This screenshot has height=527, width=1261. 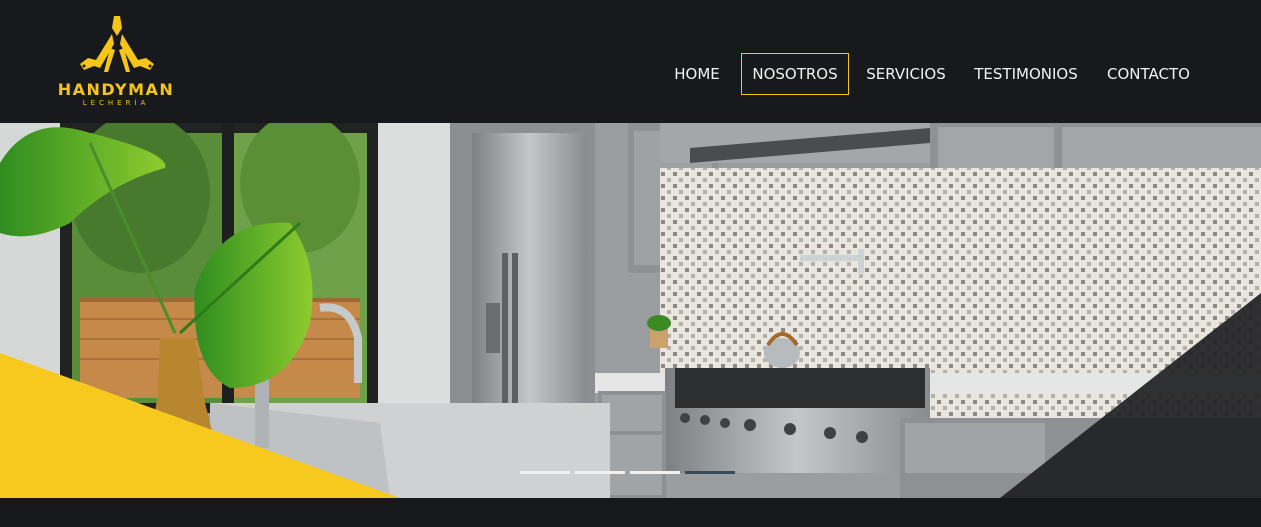 What do you see at coordinates (906, 74) in the screenshot?
I see `nav-servicios: SERVICIOS` at bounding box center [906, 74].